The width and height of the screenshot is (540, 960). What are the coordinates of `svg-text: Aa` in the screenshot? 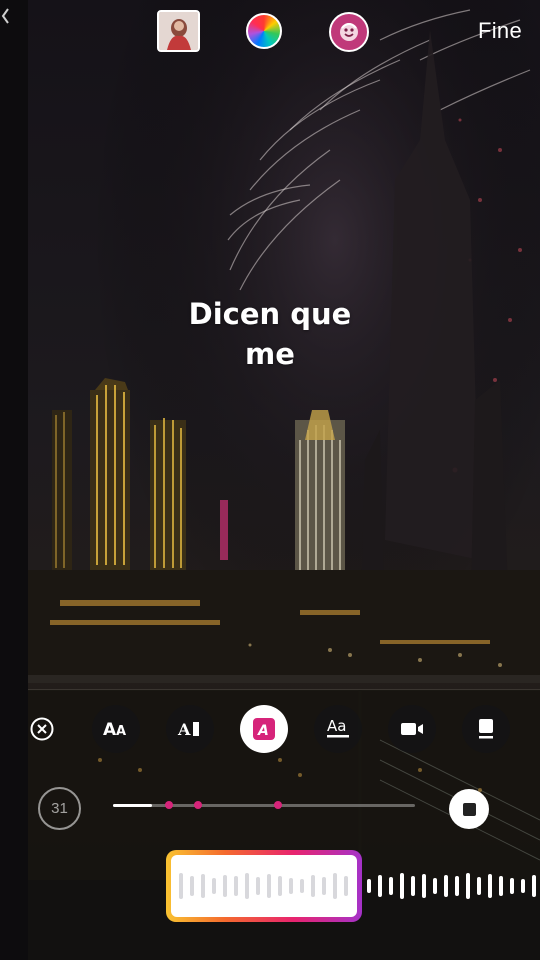 It's located at (336, 726).